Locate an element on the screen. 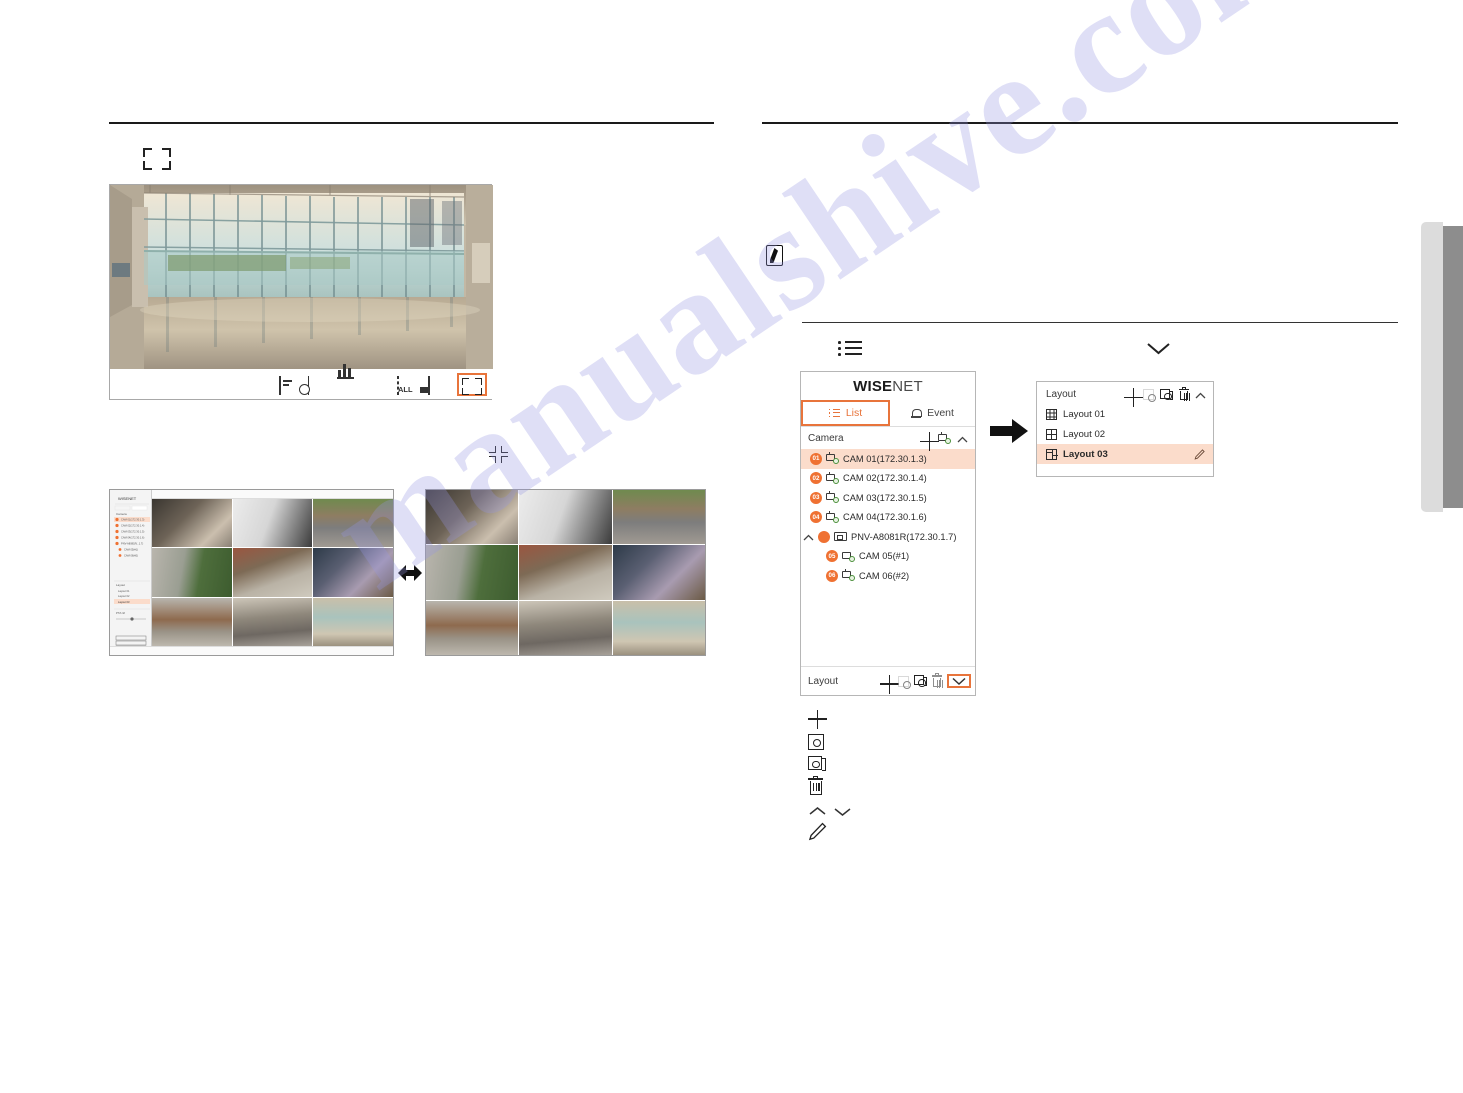 The width and height of the screenshot is (1463, 1093). camera-row-cam06: 06 CAM 06(#2) is located at coordinates (888, 576).